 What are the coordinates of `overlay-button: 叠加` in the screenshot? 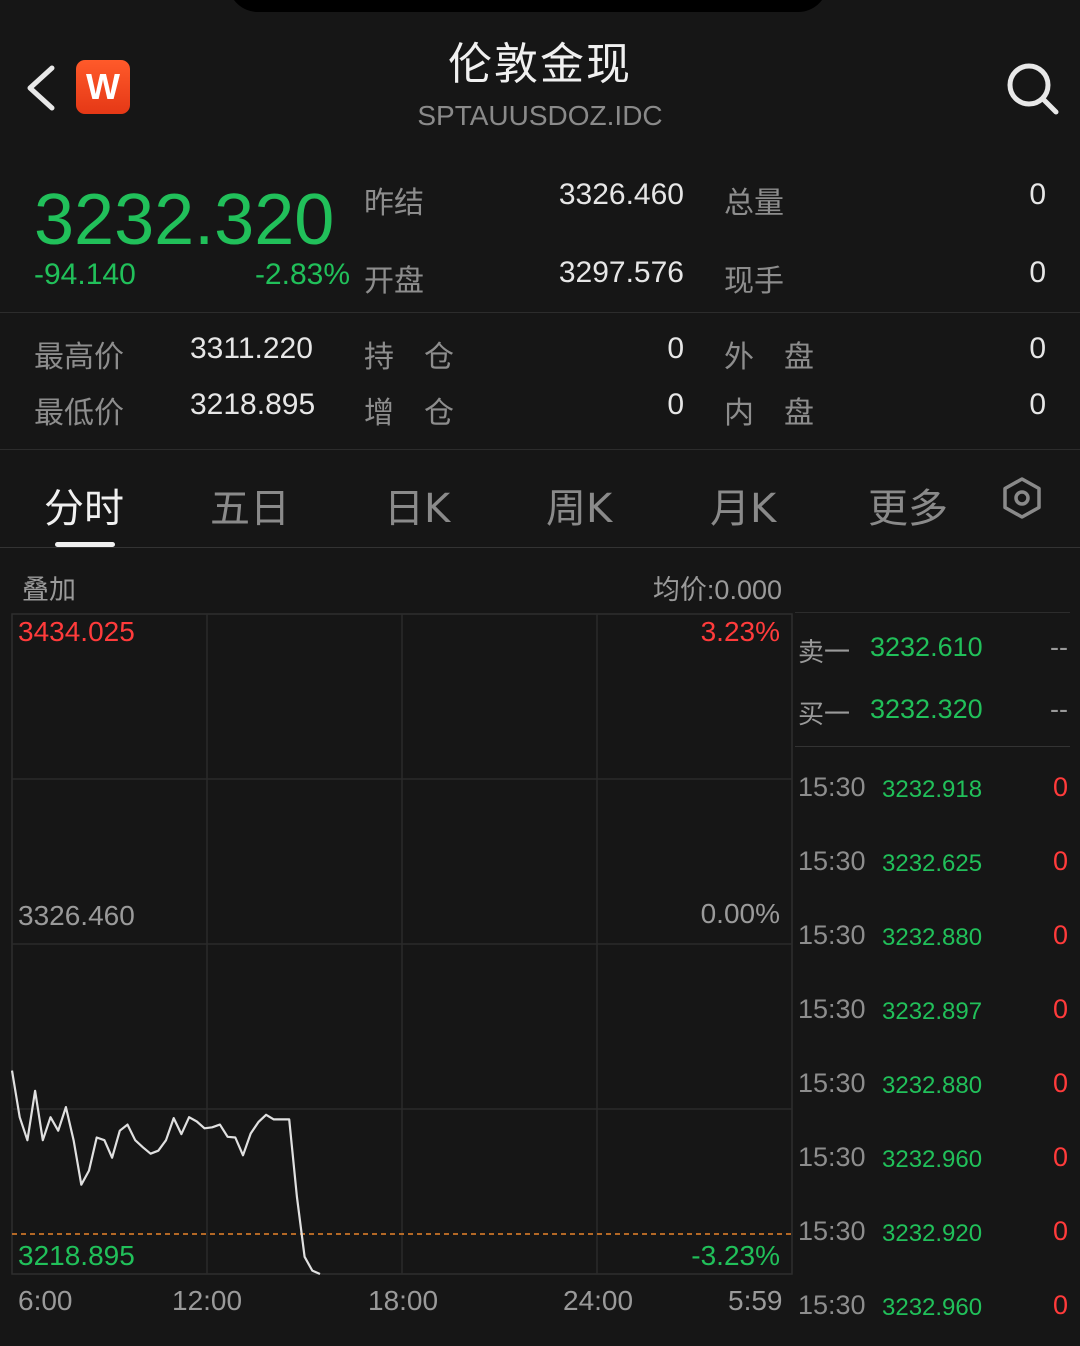 It's located at (49, 587).